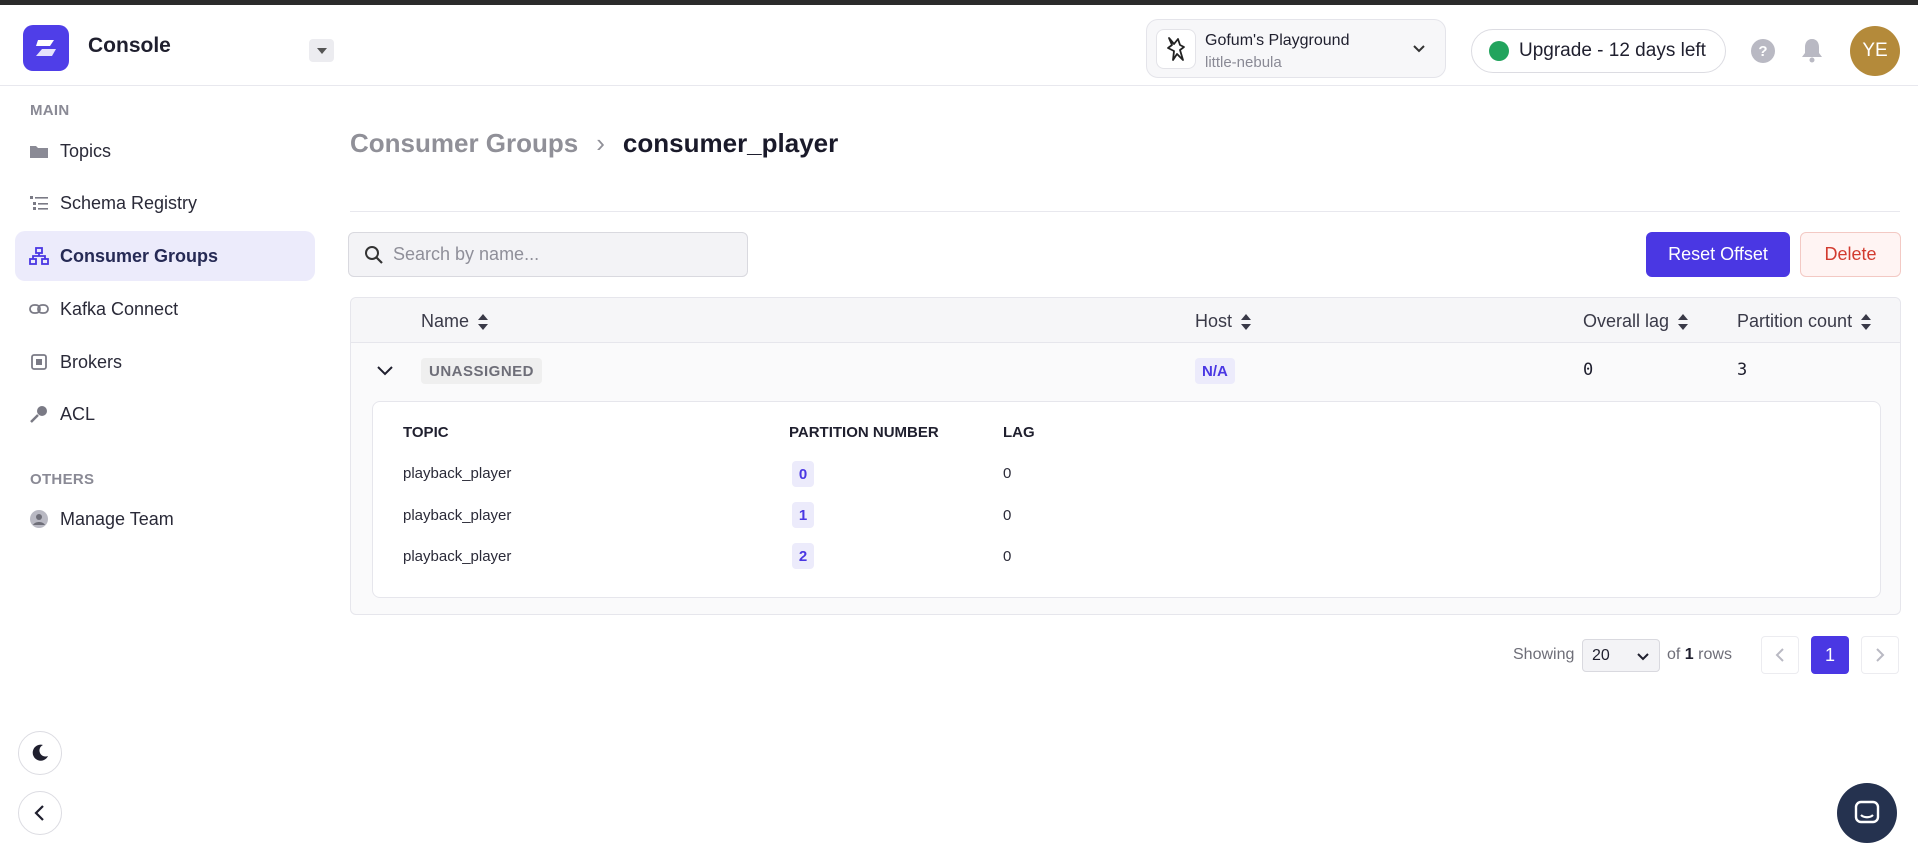  I want to click on moon-icon, so click(40, 752).